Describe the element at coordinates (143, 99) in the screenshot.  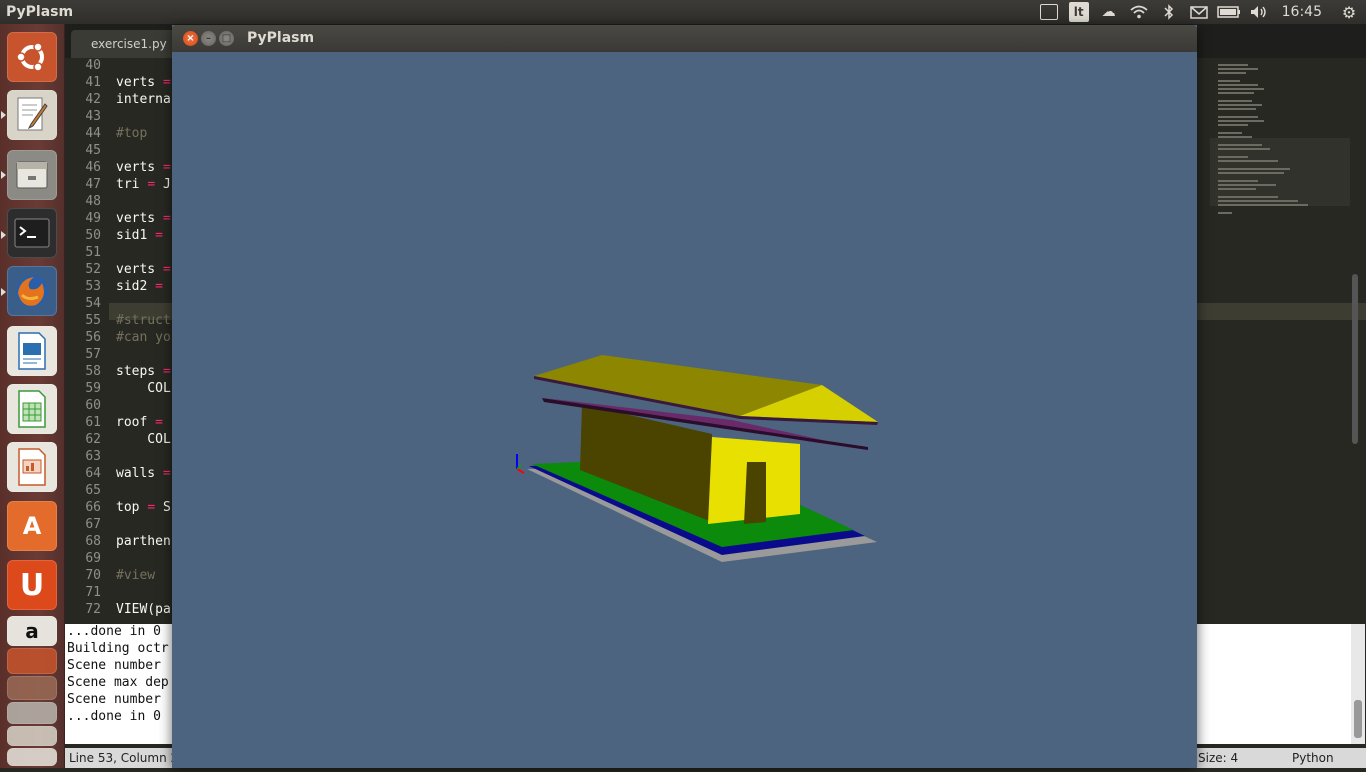
I see `code-line: interna` at that location.